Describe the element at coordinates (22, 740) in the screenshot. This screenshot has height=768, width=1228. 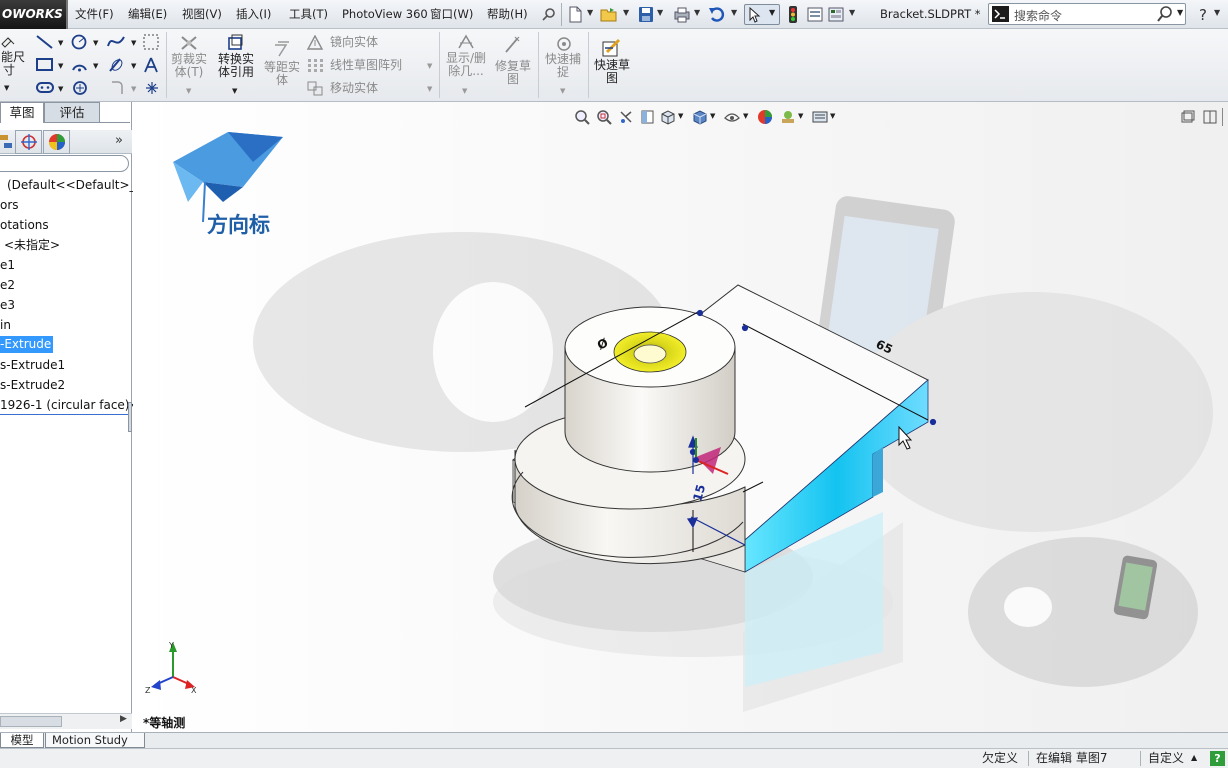
I see `tab-model: 模型` at that location.